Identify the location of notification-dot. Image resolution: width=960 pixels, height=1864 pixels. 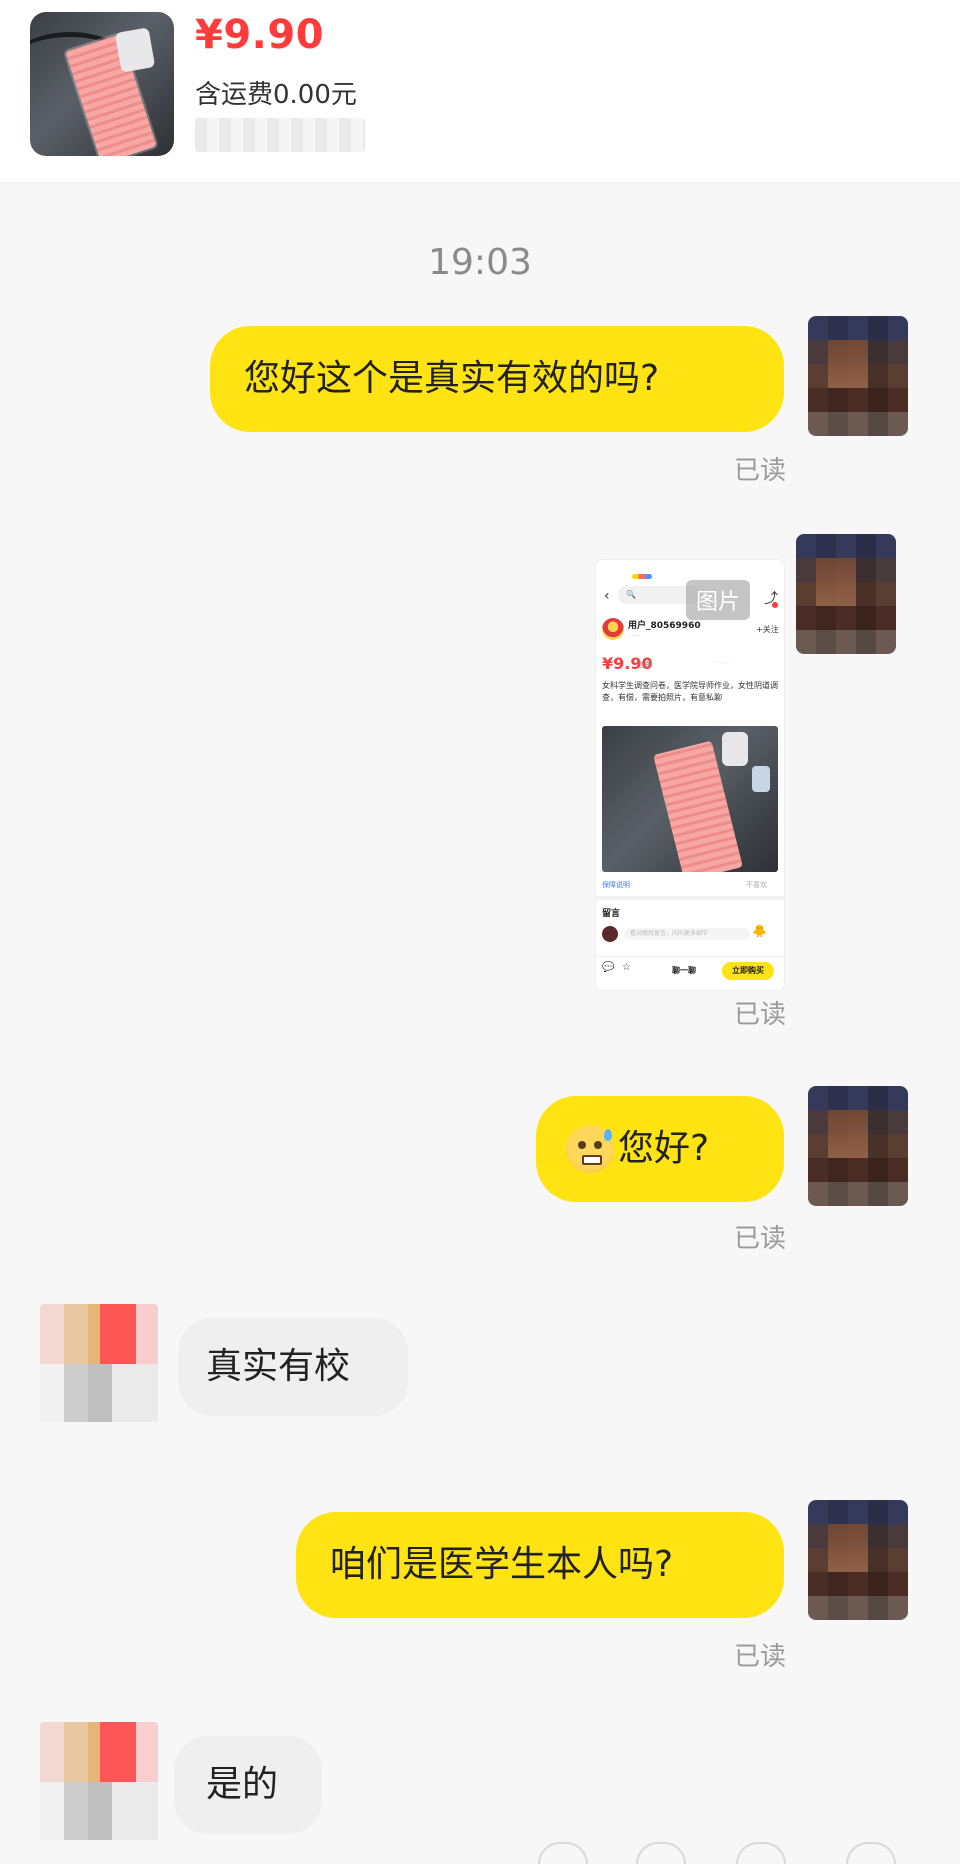
(775, 605).